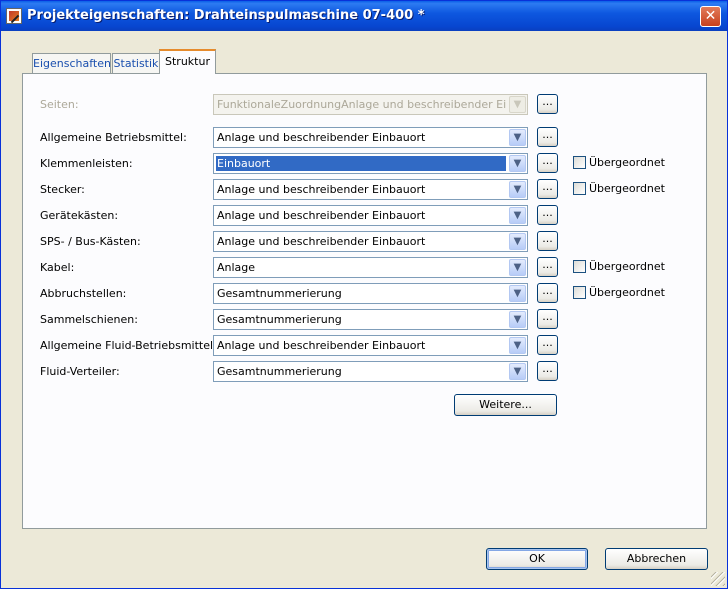 The height and width of the screenshot is (589, 728). I want to click on tab-statistik: Statistik, so click(136, 63).